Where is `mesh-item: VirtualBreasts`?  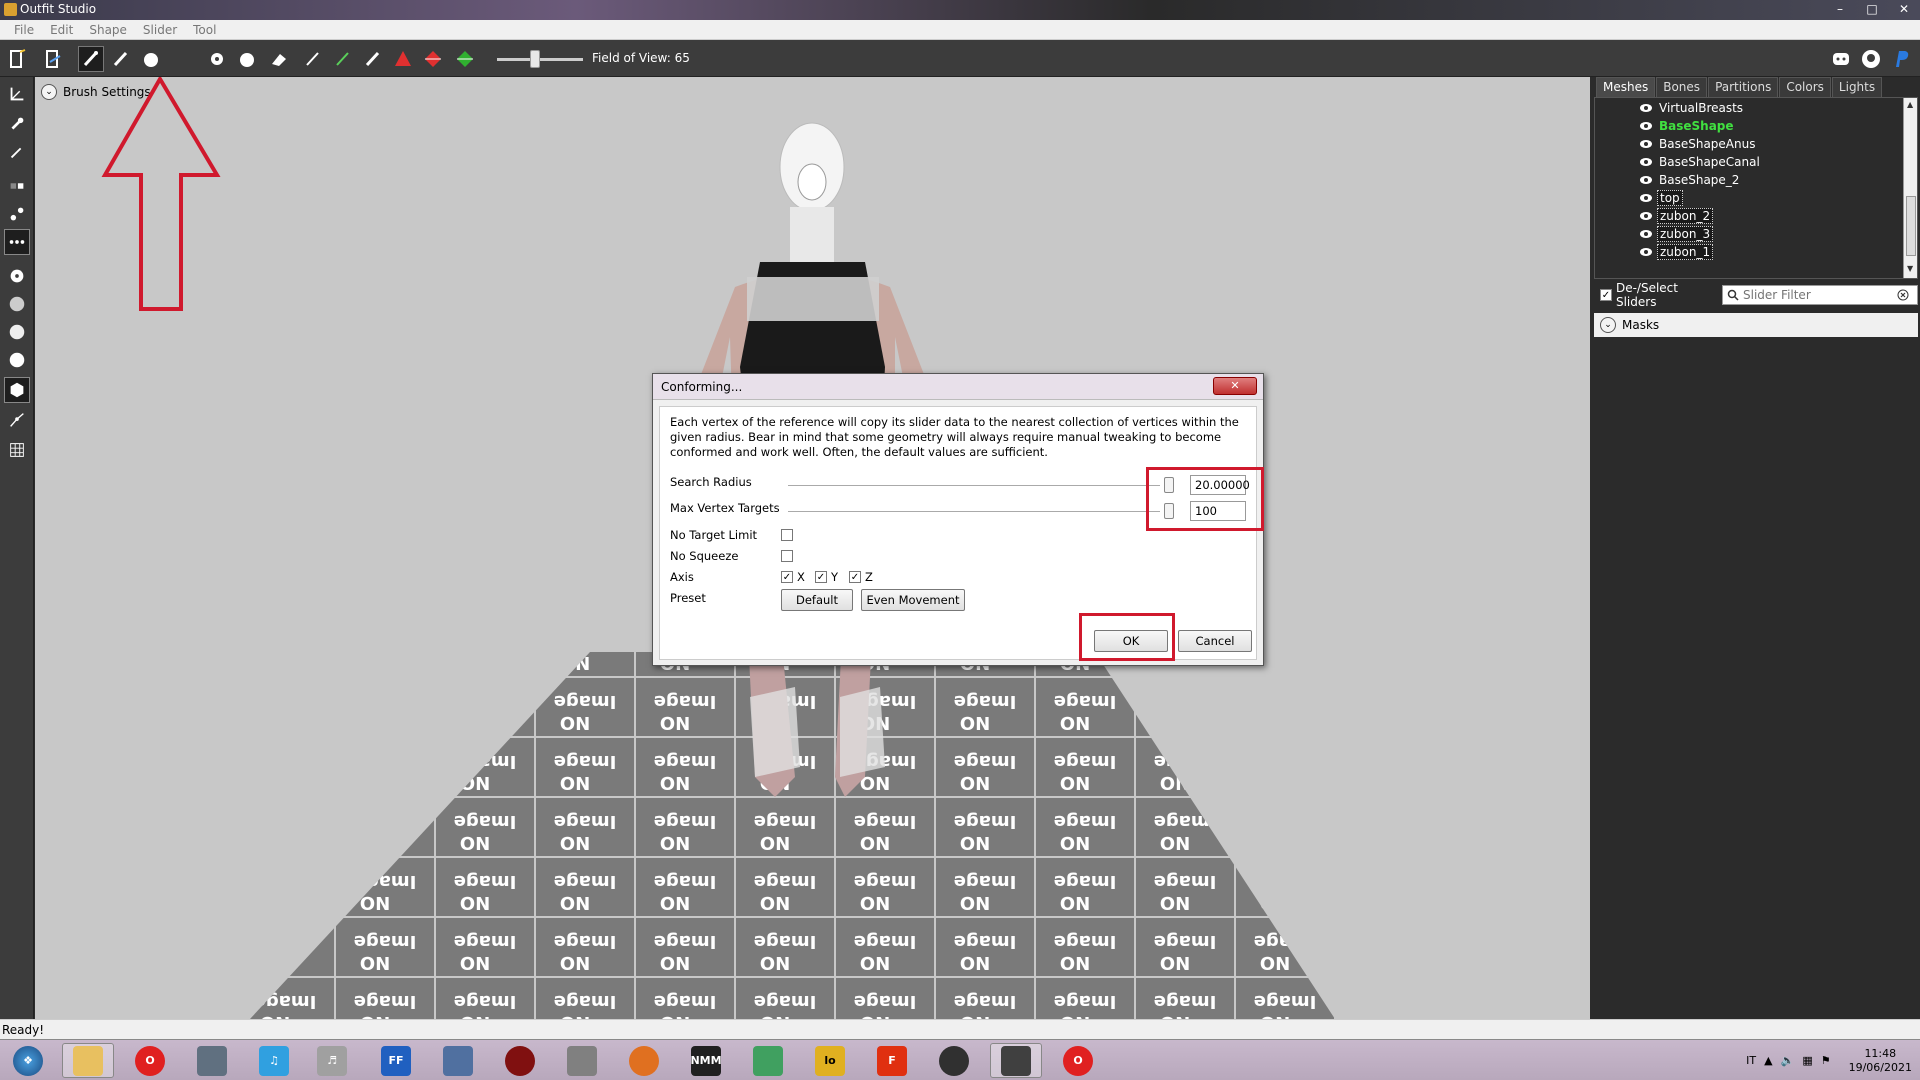
mesh-item: VirtualBreasts is located at coordinates (1692, 108).